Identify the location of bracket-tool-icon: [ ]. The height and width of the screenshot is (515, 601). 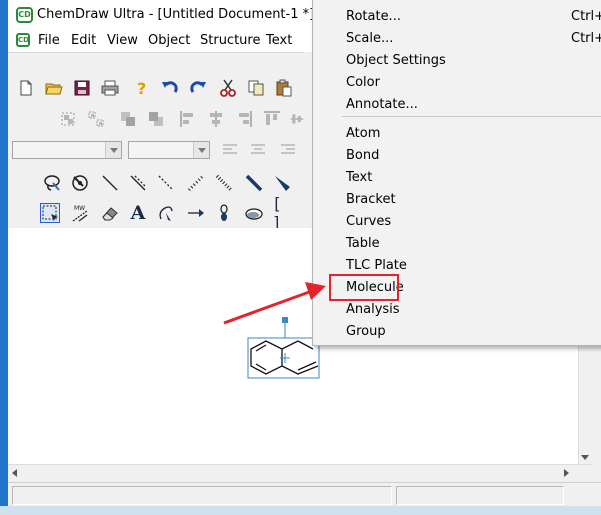
(282, 213).